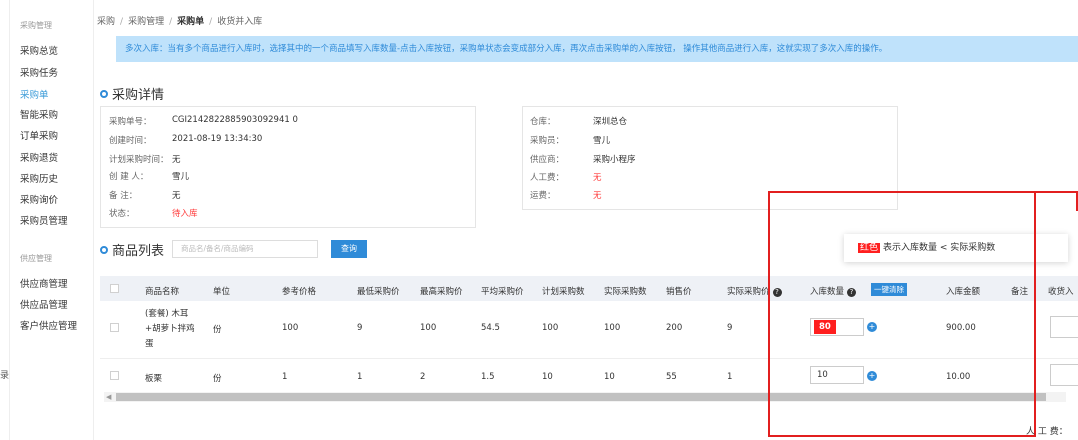 The width and height of the screenshot is (1078, 440). Describe the element at coordinates (146, 22) in the screenshot. I see `breadcrumb-item: 采购管理` at that location.